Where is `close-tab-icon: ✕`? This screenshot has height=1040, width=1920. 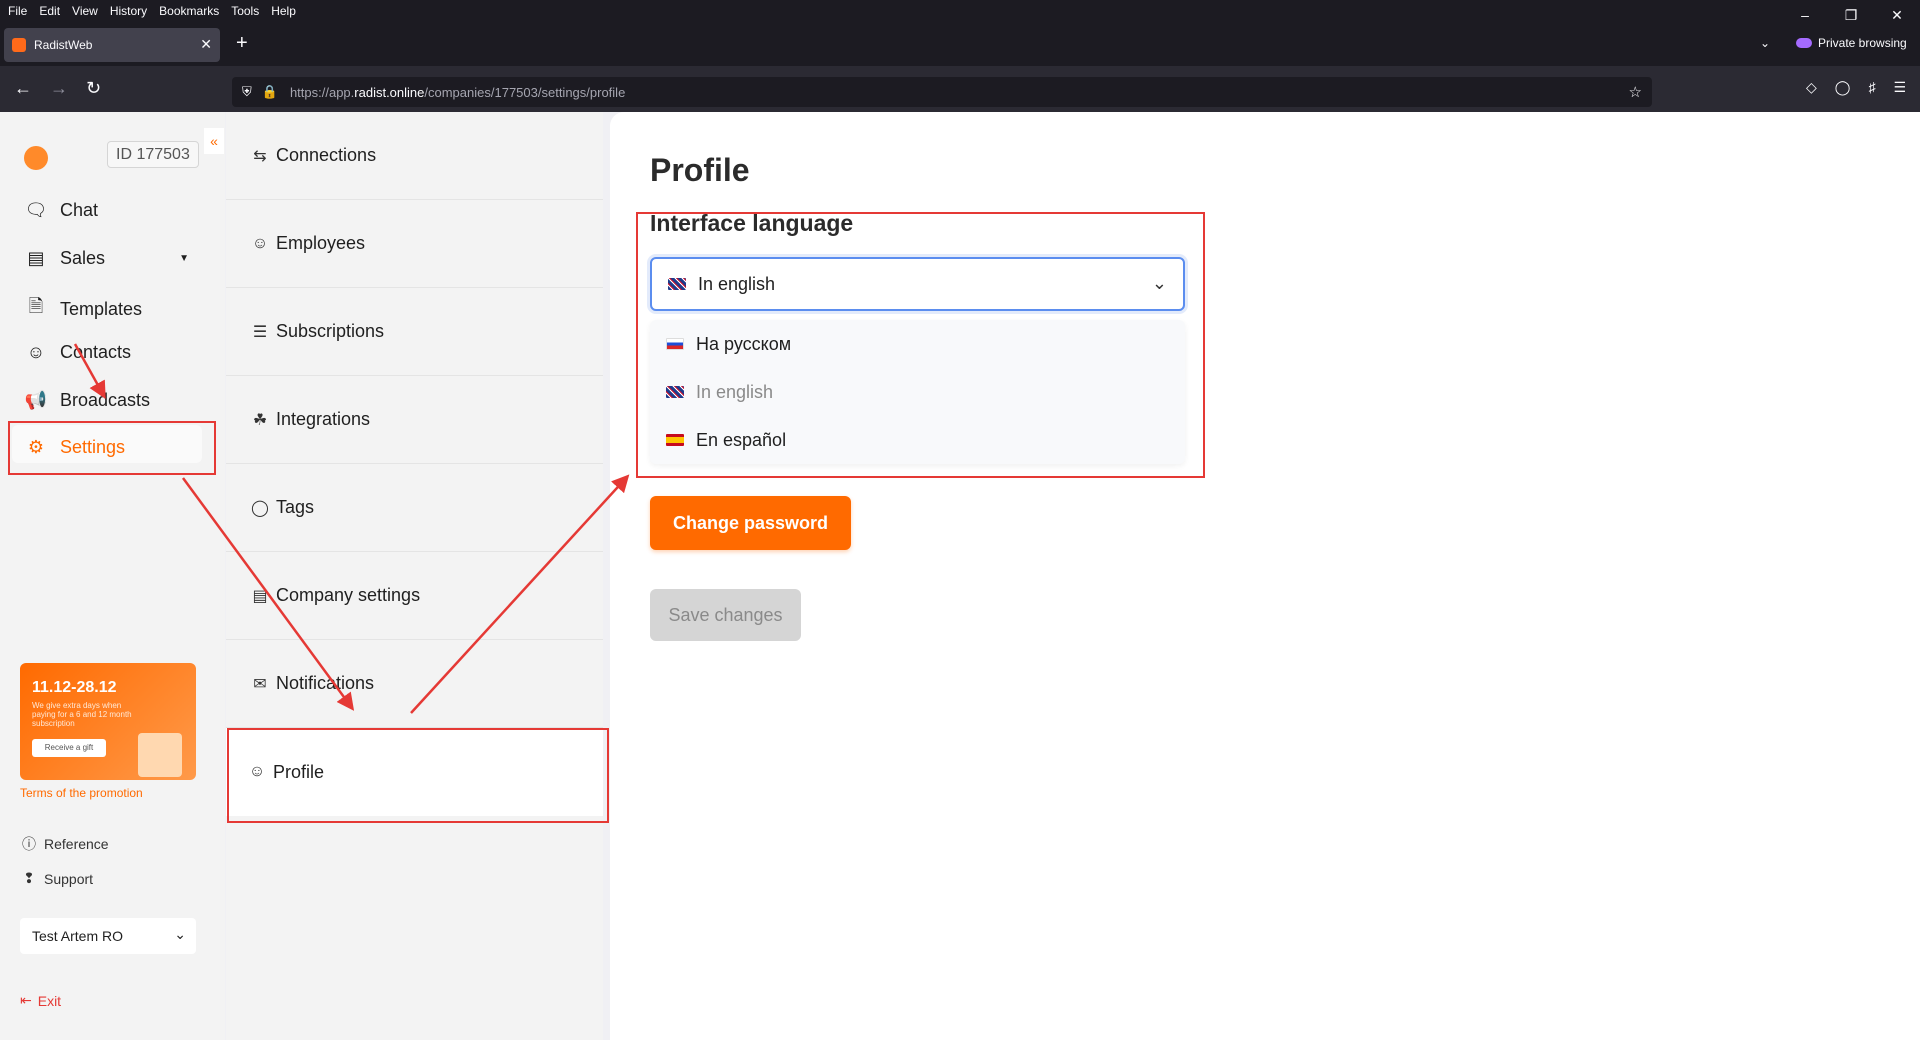 close-tab-icon: ✕ is located at coordinates (206, 44).